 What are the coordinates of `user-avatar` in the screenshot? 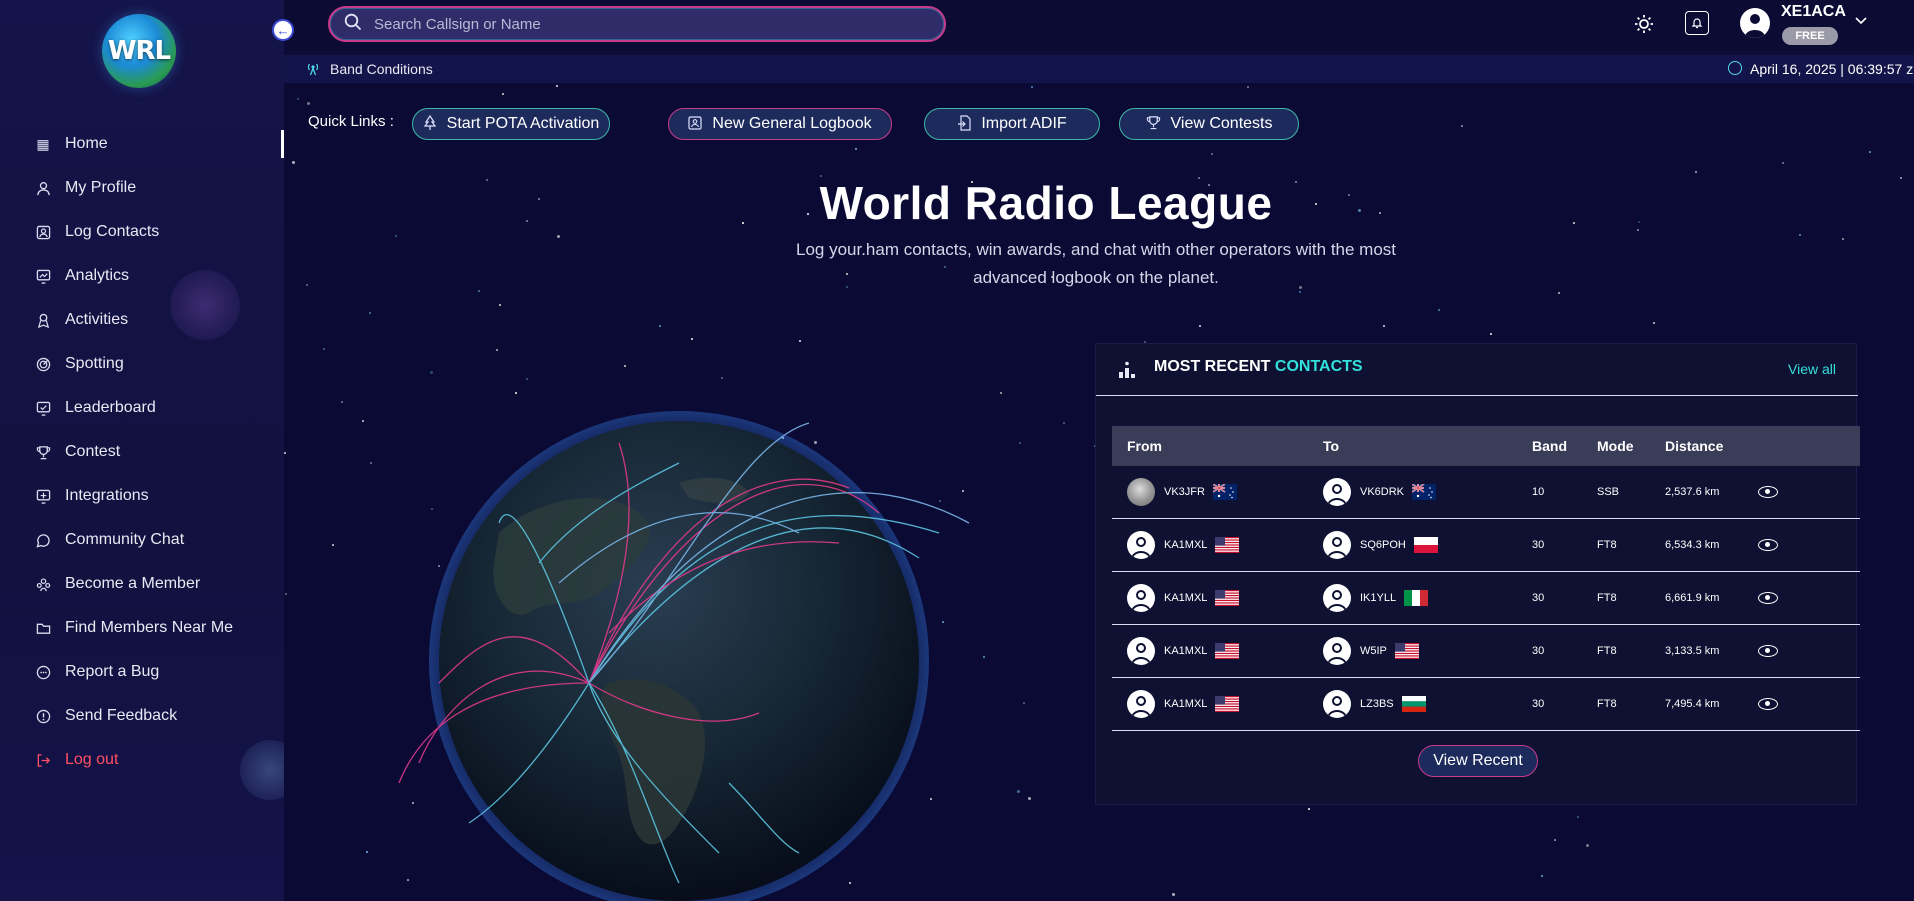 It's located at (1755, 23).